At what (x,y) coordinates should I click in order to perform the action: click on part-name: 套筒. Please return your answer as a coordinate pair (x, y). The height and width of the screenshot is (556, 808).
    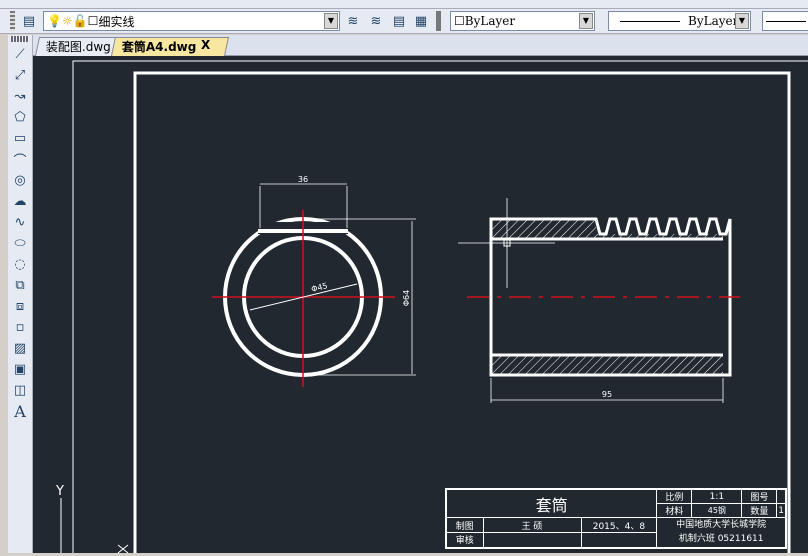
    Looking at the image, I should click on (551, 503).